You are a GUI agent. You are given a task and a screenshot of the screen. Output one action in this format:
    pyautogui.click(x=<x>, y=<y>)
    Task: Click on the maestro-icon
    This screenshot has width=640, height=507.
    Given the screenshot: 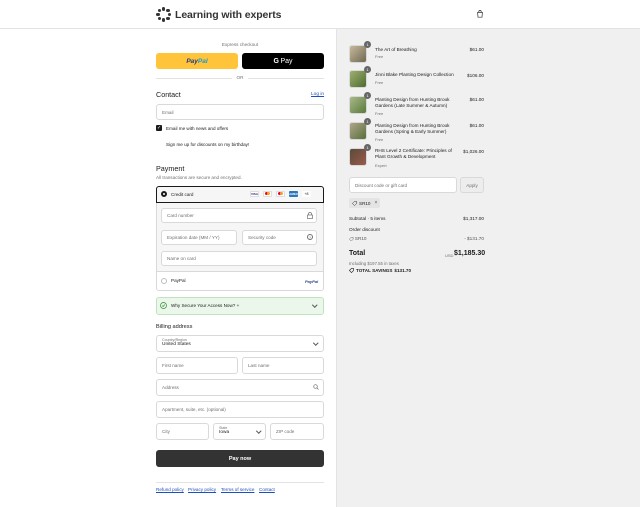 What is the action you would take?
    pyautogui.click(x=280, y=194)
    